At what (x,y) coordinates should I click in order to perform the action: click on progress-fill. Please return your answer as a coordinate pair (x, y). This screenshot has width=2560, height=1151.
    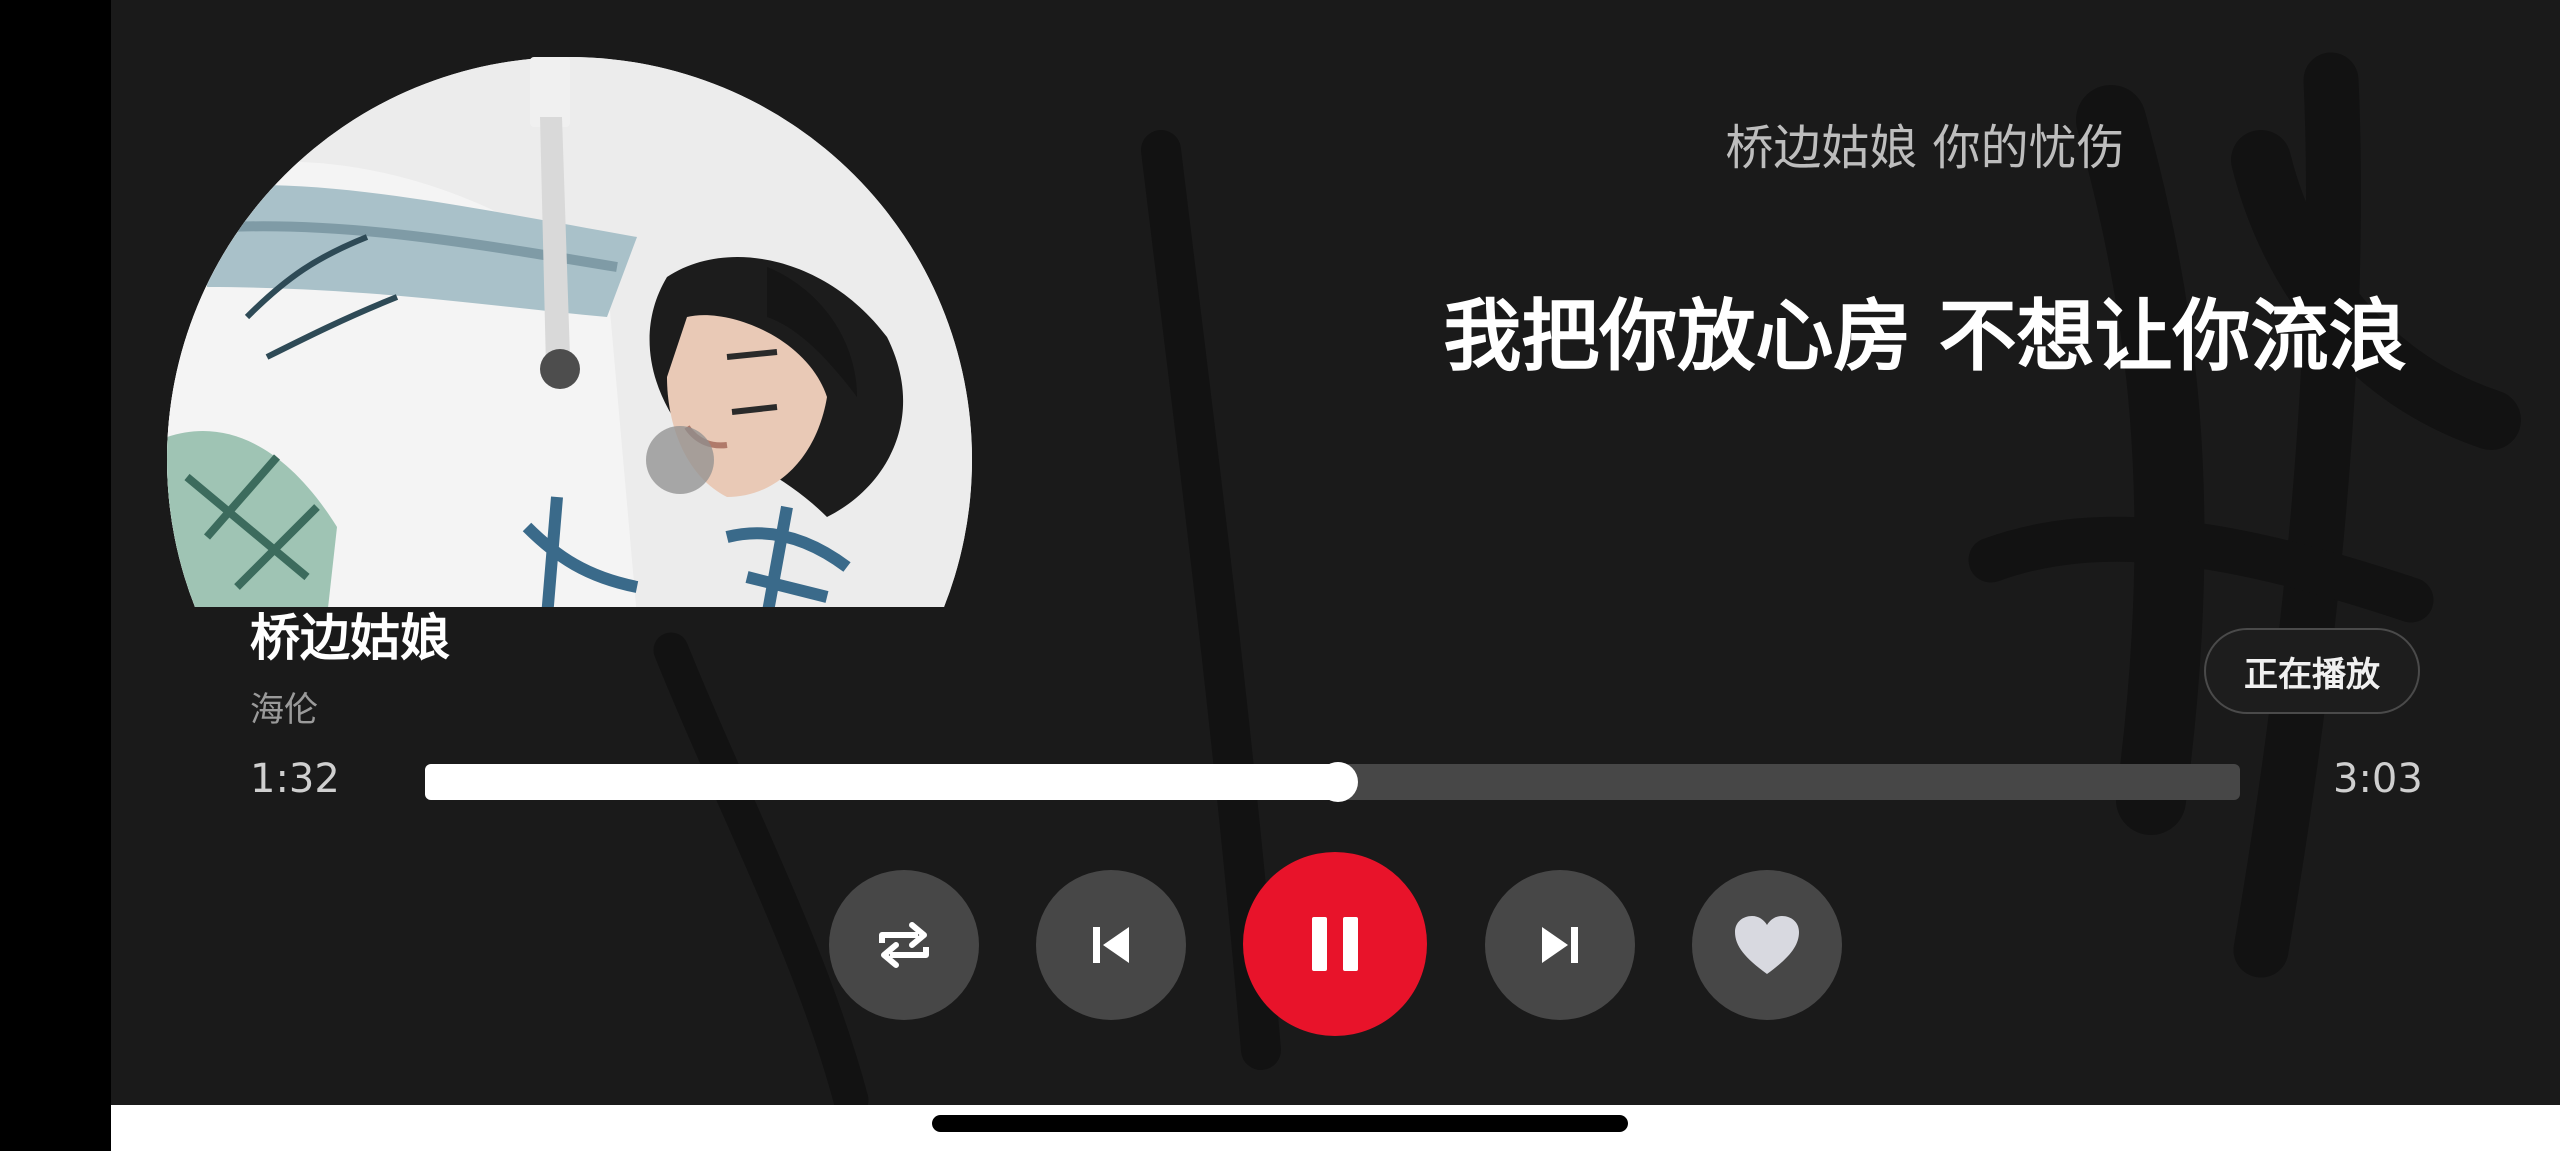
    Looking at the image, I should click on (881, 782).